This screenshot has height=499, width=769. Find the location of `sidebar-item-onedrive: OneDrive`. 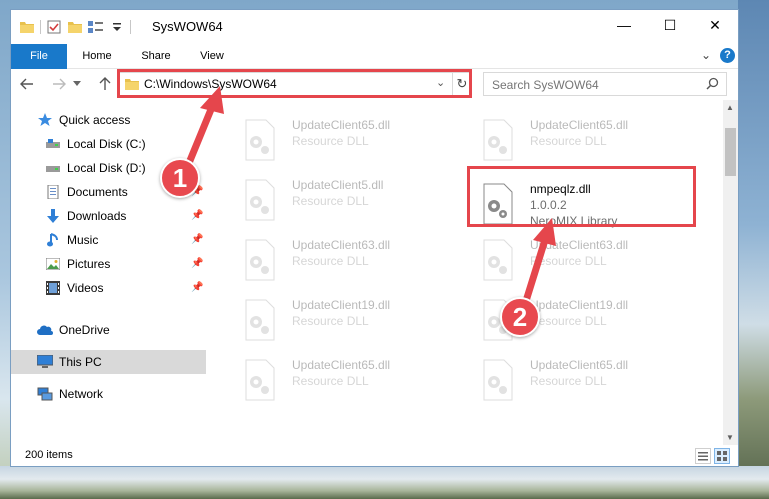

sidebar-item-onedrive: OneDrive is located at coordinates (108, 330).